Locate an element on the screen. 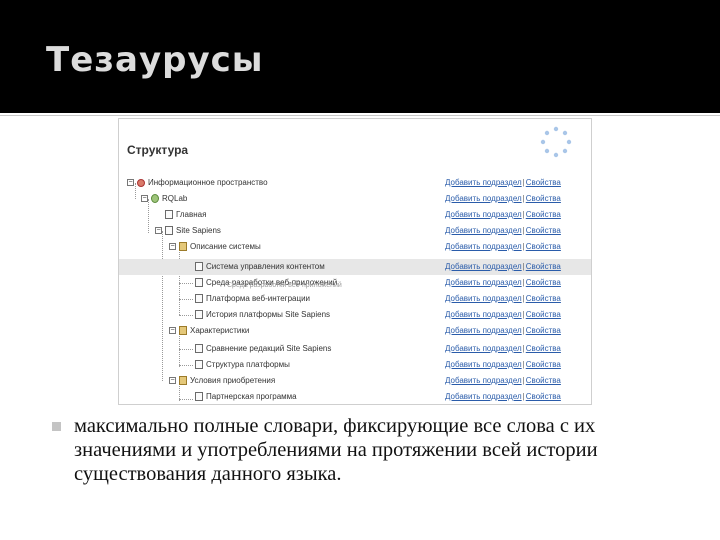  tree-node: − RQLab is located at coordinates (164, 198).